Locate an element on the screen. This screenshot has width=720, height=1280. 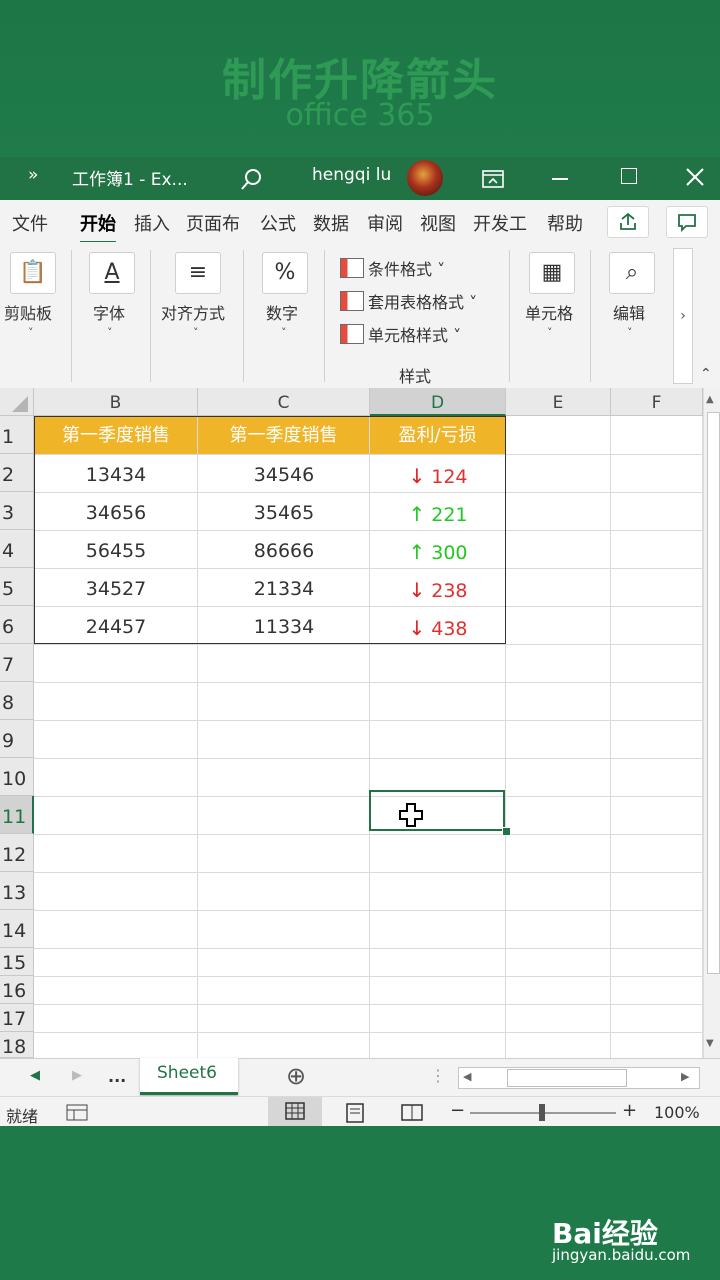
split-handle-icon: ⋮ is located at coordinates (438, 1075).